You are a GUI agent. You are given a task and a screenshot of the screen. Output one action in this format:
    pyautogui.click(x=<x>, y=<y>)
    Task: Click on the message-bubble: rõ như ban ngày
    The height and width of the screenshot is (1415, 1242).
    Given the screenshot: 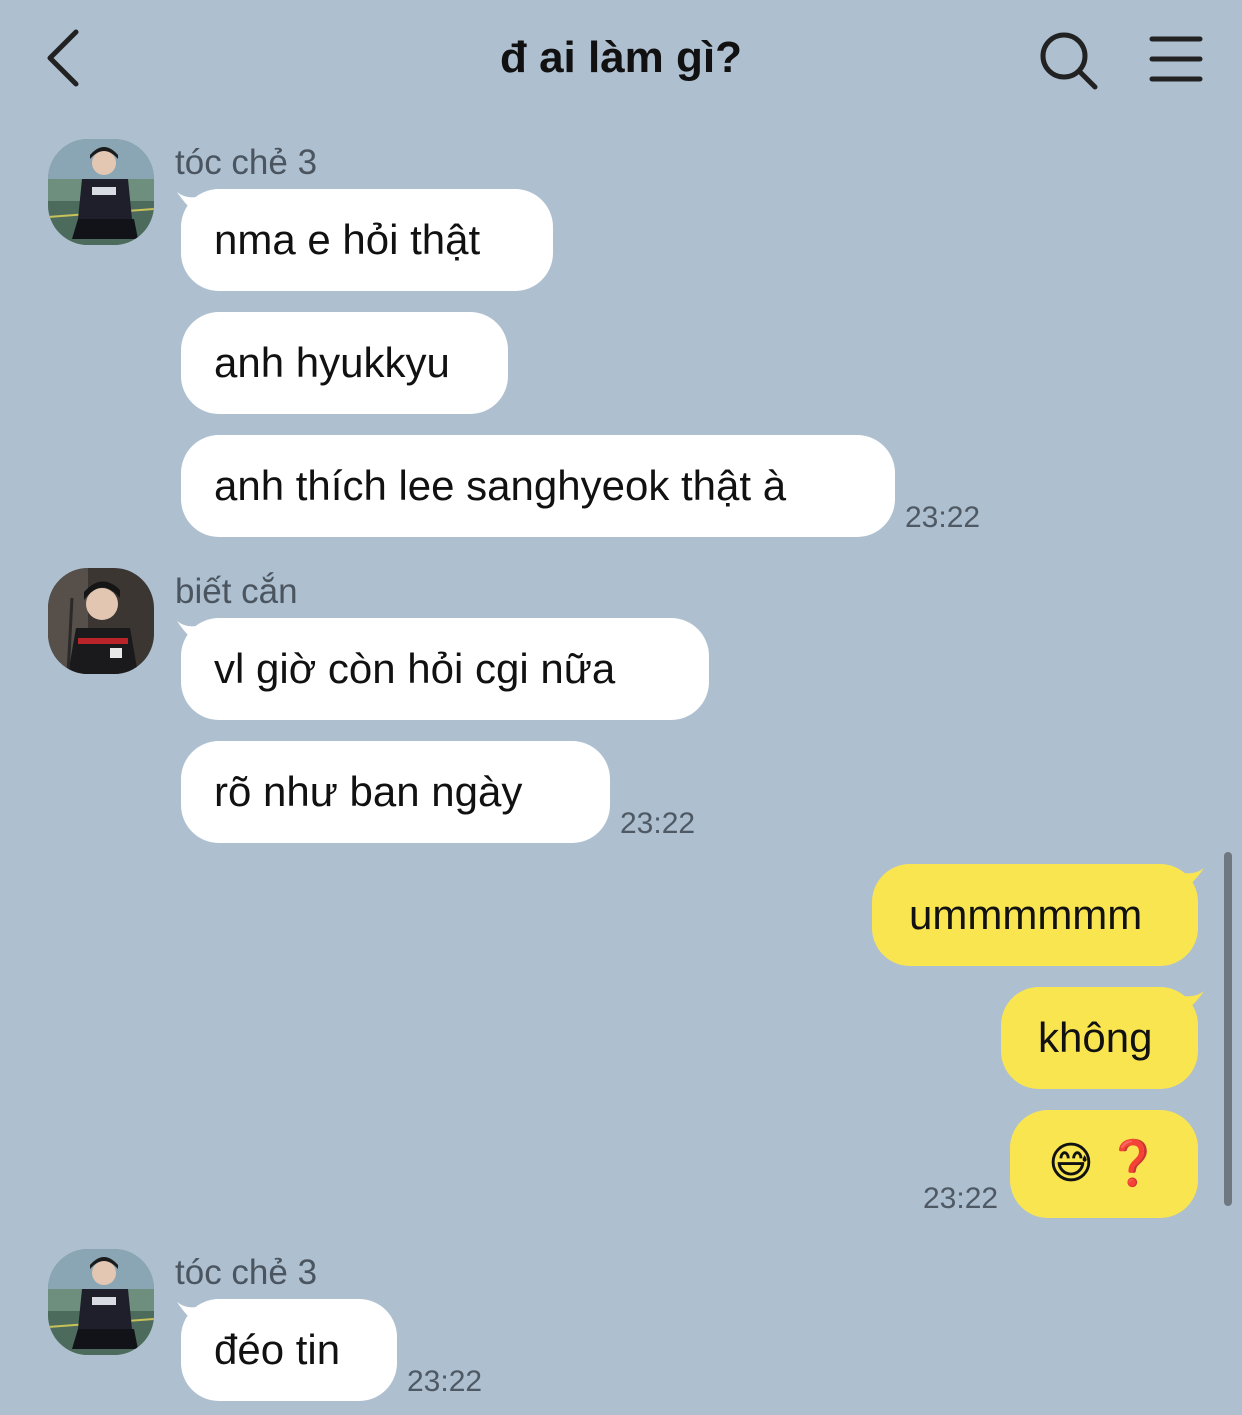 What is the action you would take?
    pyautogui.click(x=395, y=792)
    